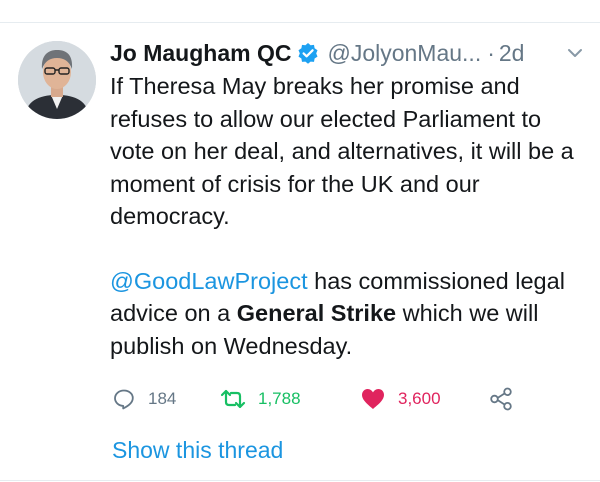  Describe the element at coordinates (373, 399) in the screenshot. I see `heart-icon` at that location.